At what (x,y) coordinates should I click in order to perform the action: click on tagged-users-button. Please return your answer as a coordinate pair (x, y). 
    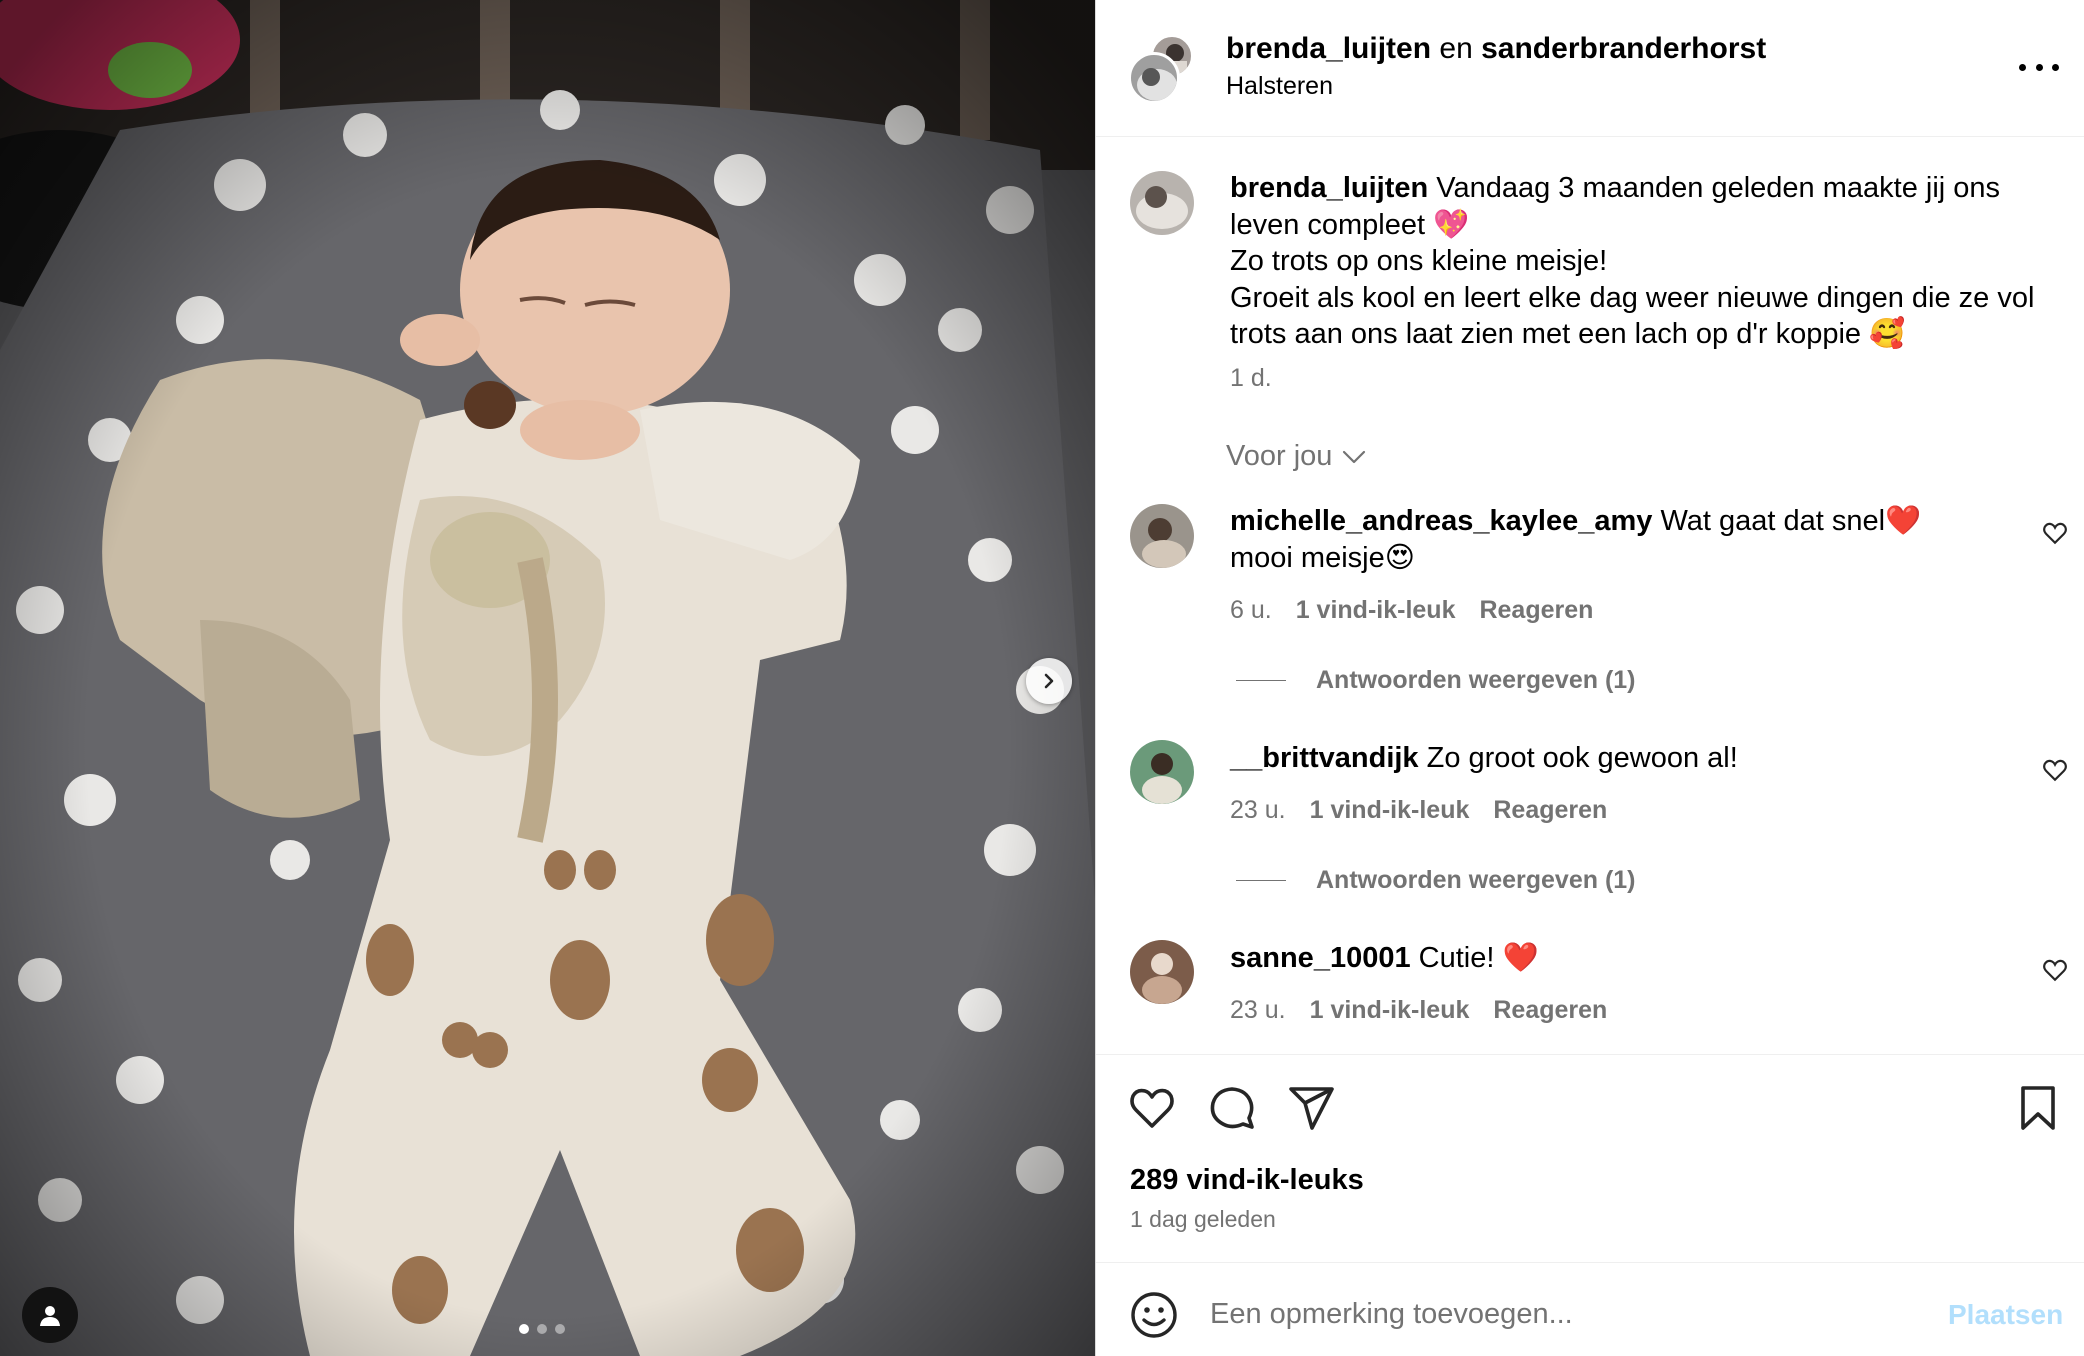
    Looking at the image, I should click on (50, 1315).